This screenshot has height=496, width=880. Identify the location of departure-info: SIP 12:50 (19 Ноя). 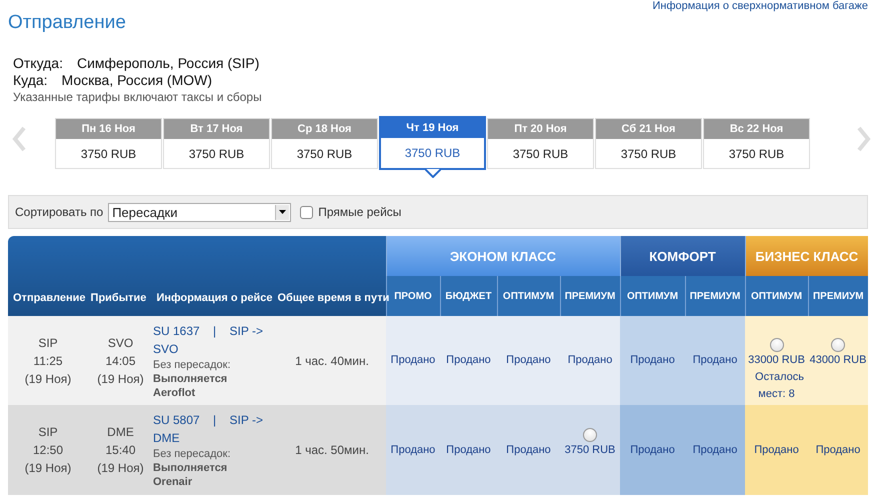
(48, 450).